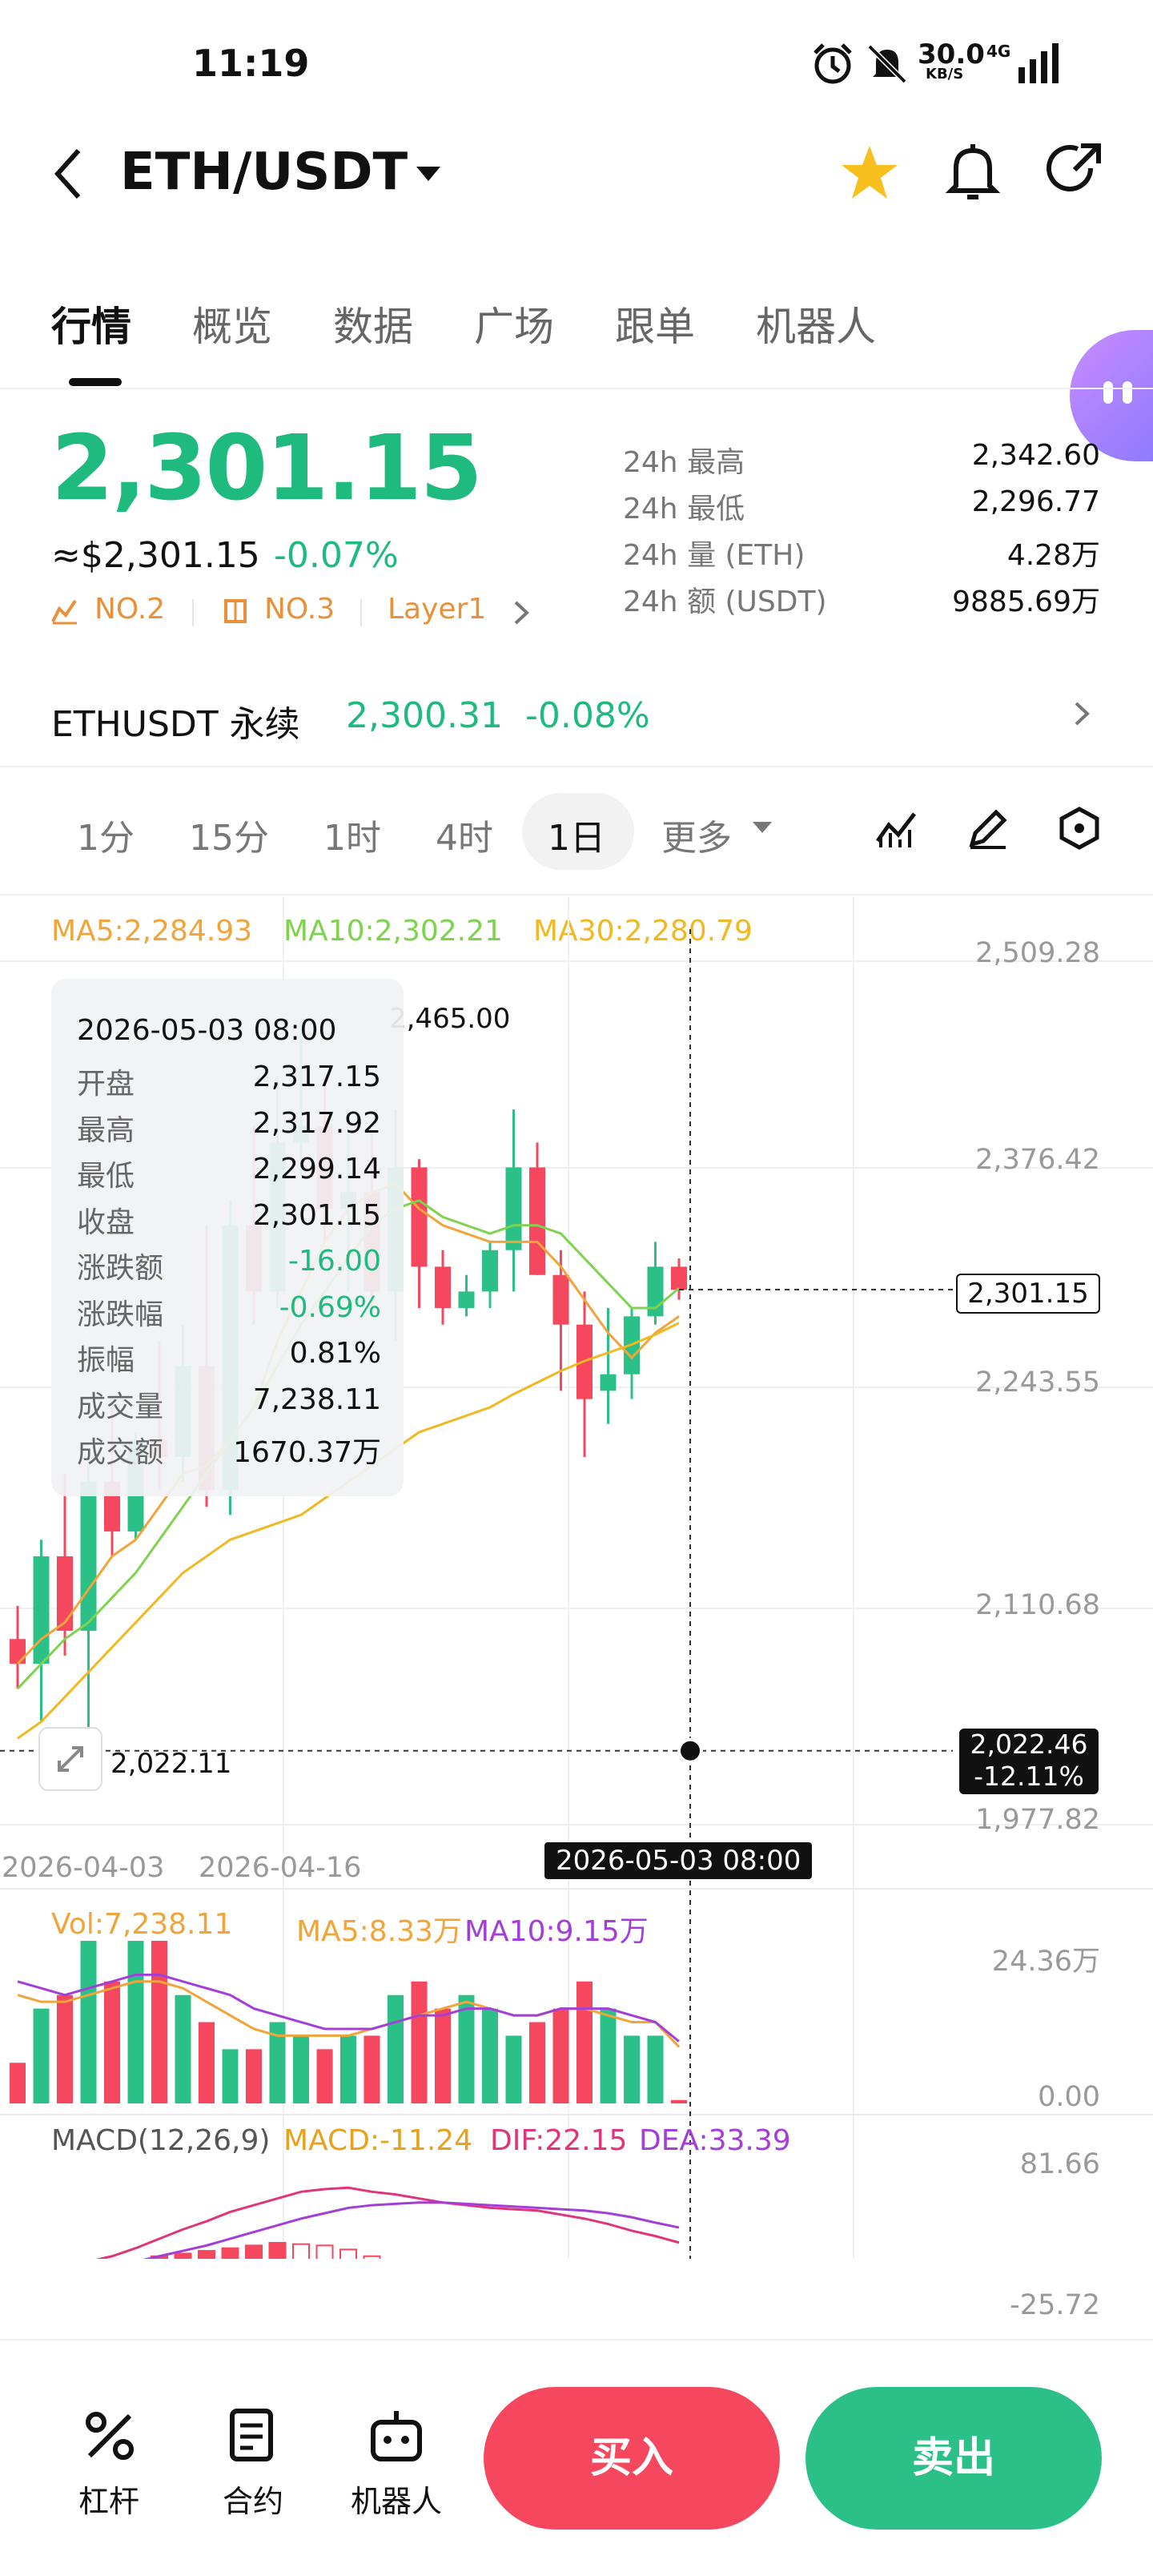 The width and height of the screenshot is (1153, 2576). What do you see at coordinates (655, 323) in the screenshot?
I see `tab-copy-trading: 跟单` at bounding box center [655, 323].